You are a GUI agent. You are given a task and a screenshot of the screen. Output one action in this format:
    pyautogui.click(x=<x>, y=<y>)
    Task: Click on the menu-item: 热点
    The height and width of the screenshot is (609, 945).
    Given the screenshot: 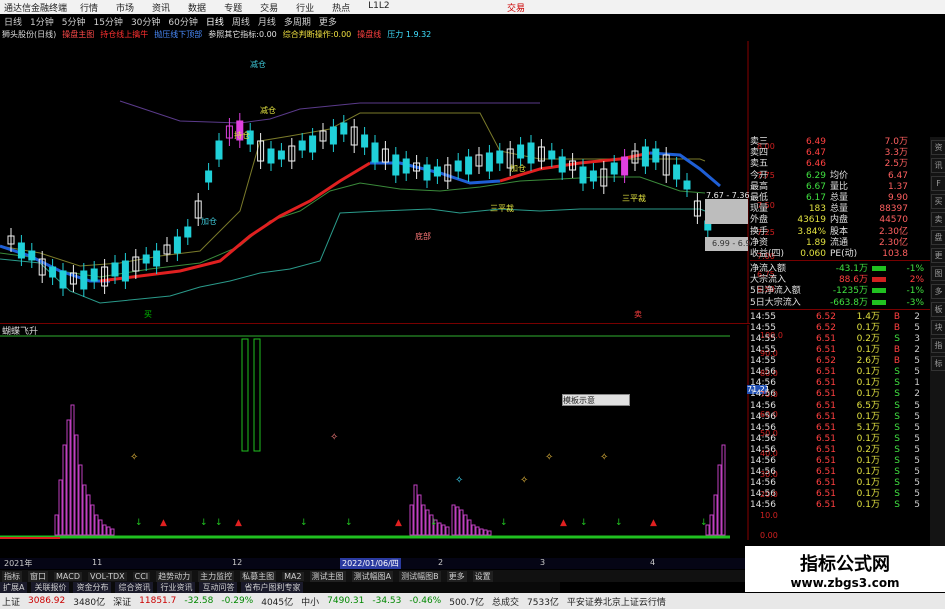 What is the action you would take?
    pyautogui.click(x=341, y=7)
    